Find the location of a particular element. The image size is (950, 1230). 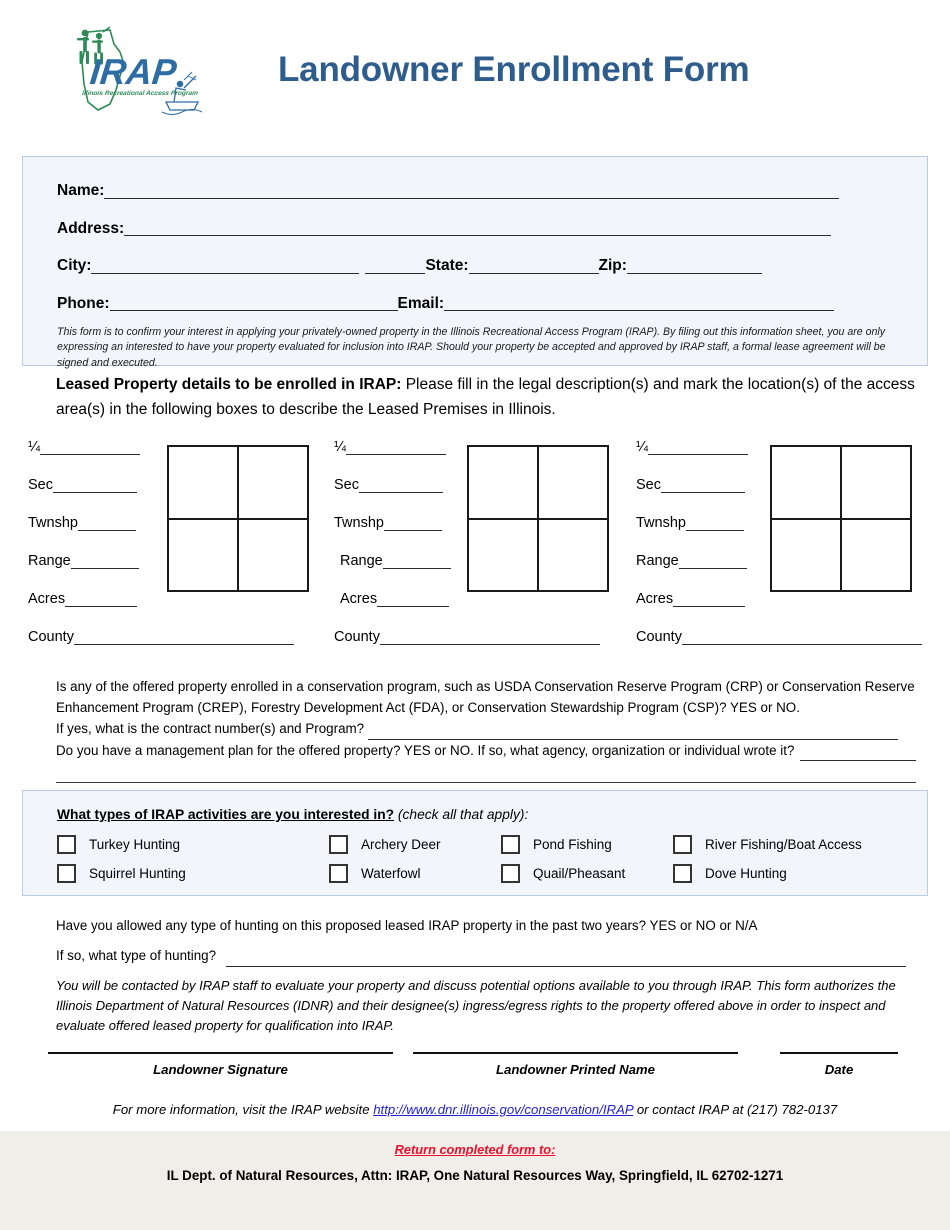

activity-waterfowl: Waterfowl is located at coordinates (415, 873).